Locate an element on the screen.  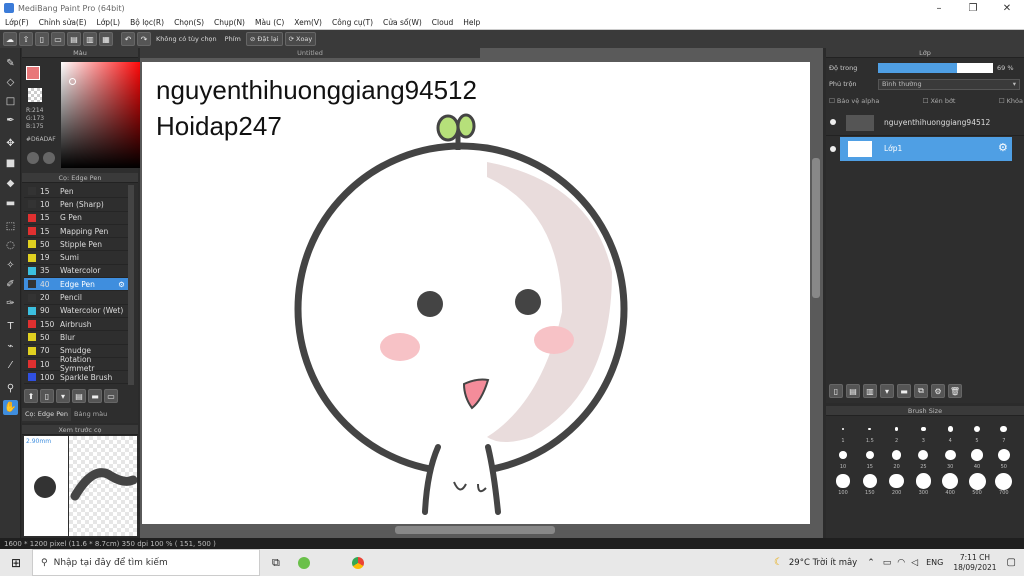
layer-settings-icon: ⚙ is located at coordinates (938, 391).